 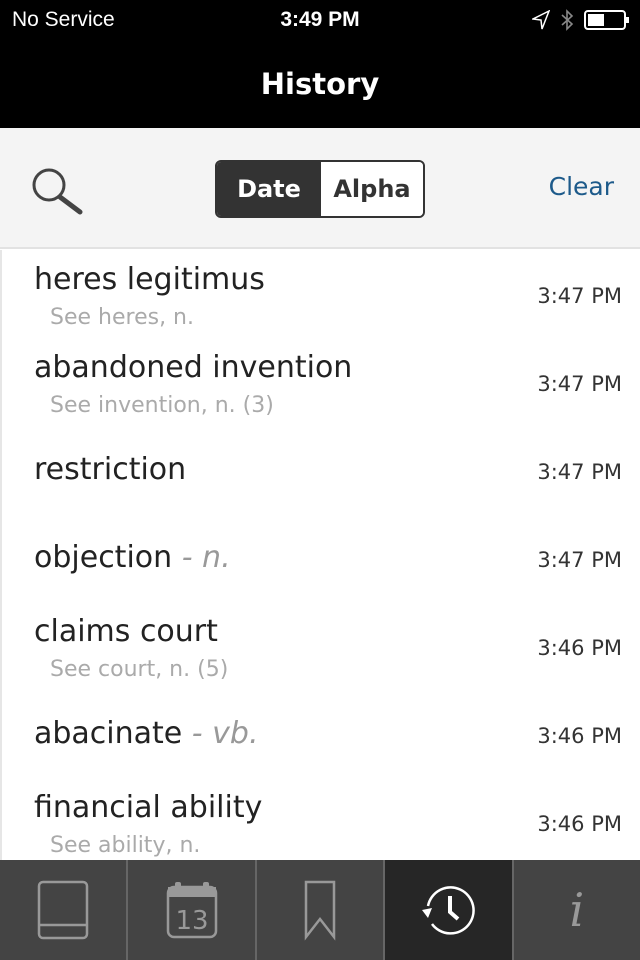 What do you see at coordinates (321, 734) in the screenshot?
I see `list-item: abacinate - vb. 3:46 PM` at bounding box center [321, 734].